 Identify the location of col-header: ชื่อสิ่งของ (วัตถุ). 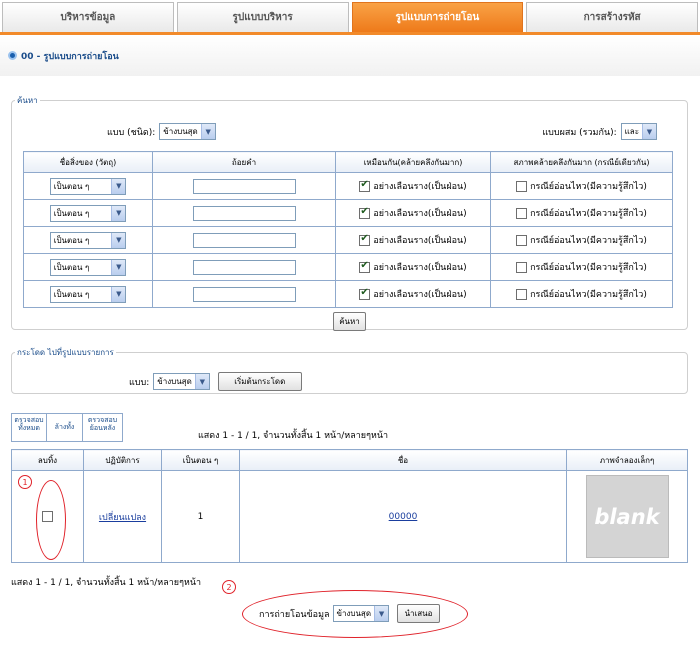
(88, 162).